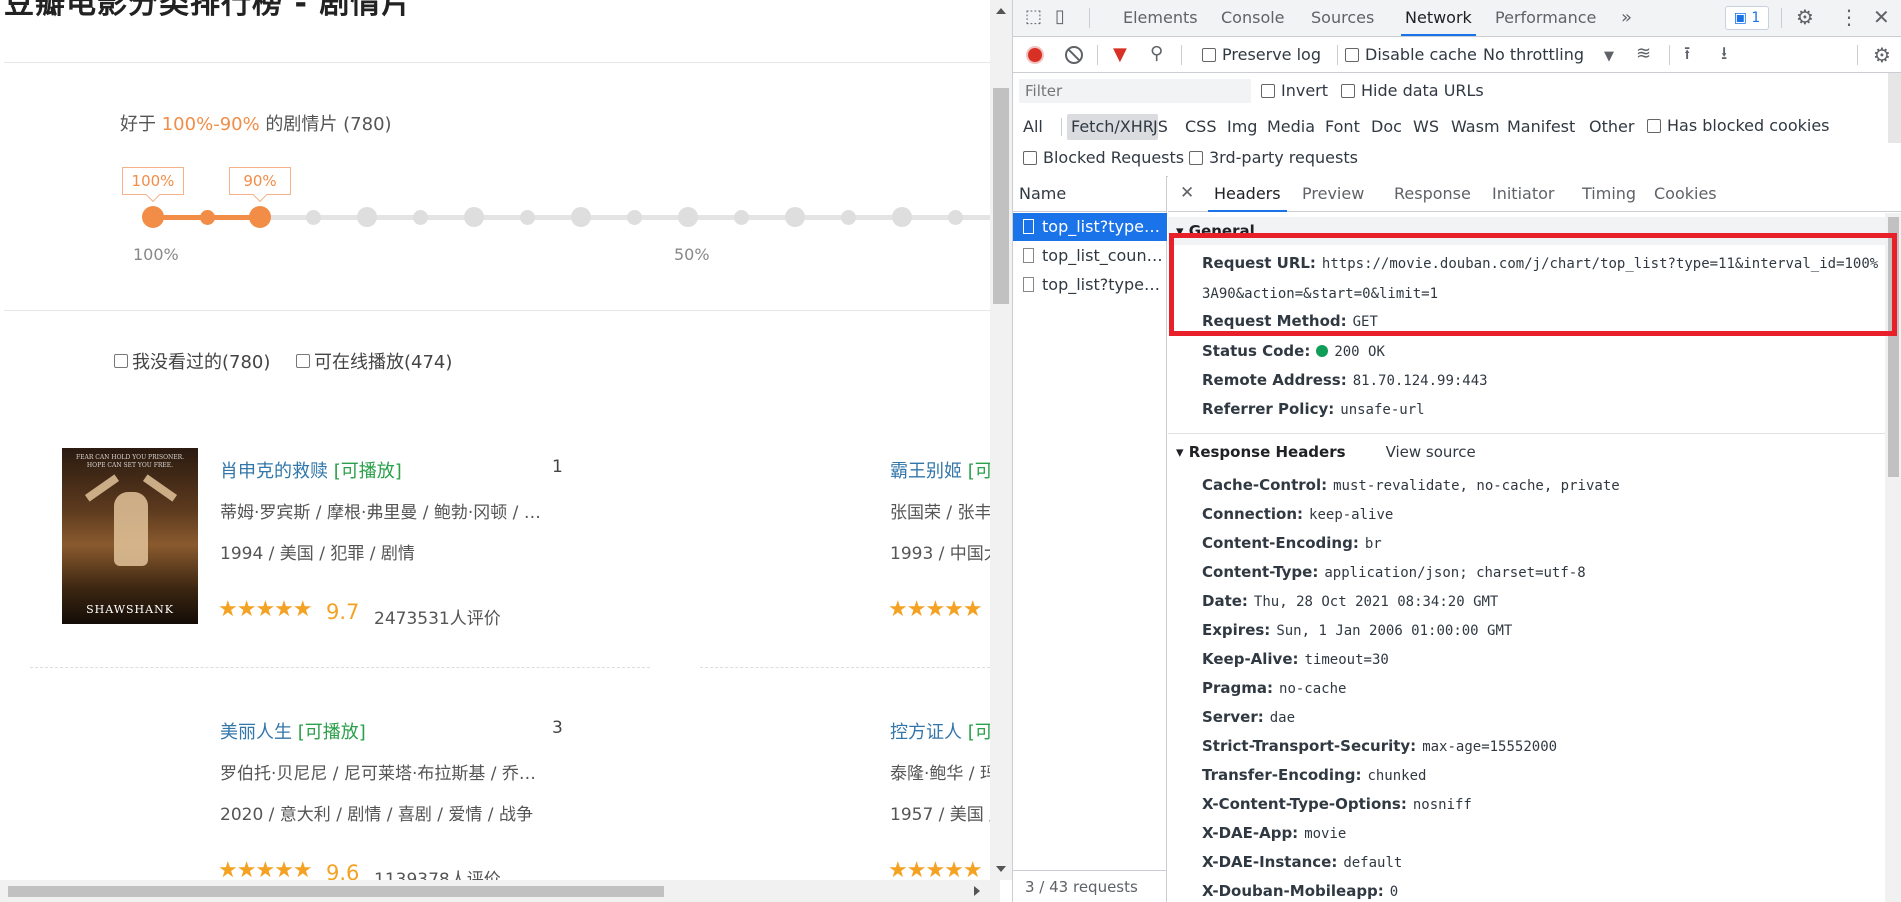 Image resolution: width=1901 pixels, height=902 pixels. Describe the element at coordinates (1283, 157) in the screenshot. I see `third-party-requests-label: 3rd-party requests` at that location.